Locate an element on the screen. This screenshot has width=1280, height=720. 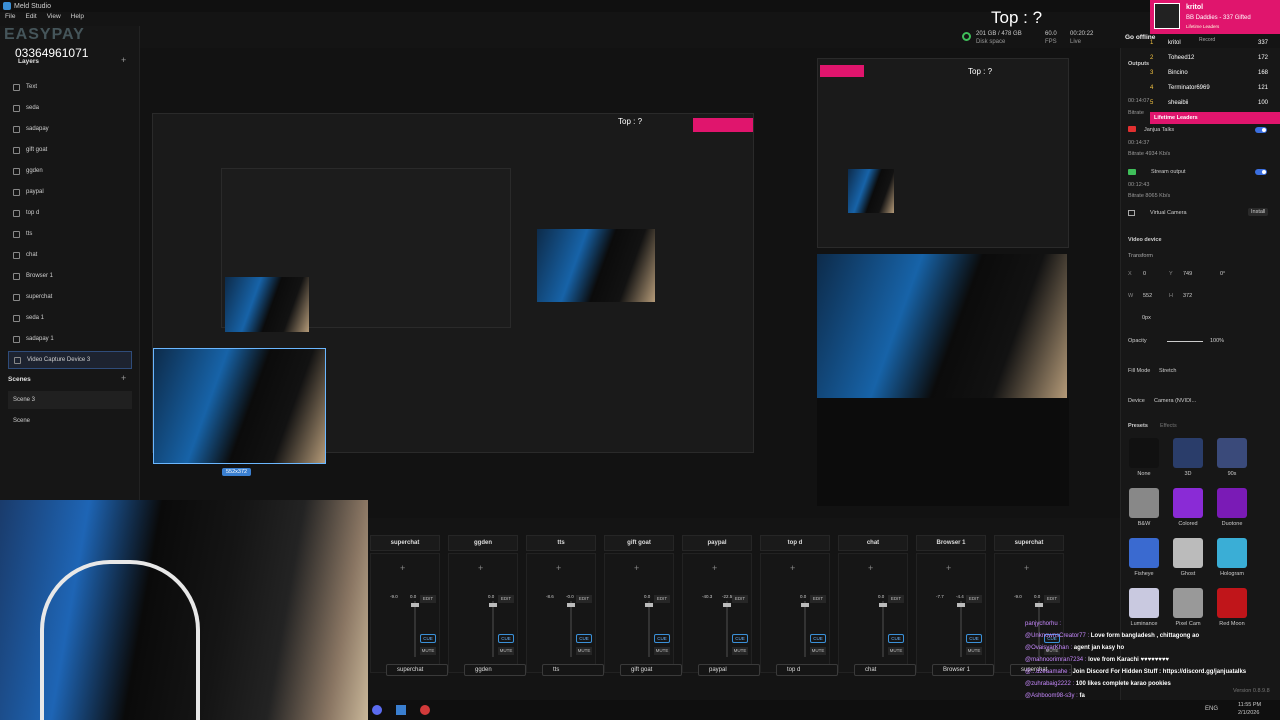
channel-title: ggden is located at coordinates (483, 543).